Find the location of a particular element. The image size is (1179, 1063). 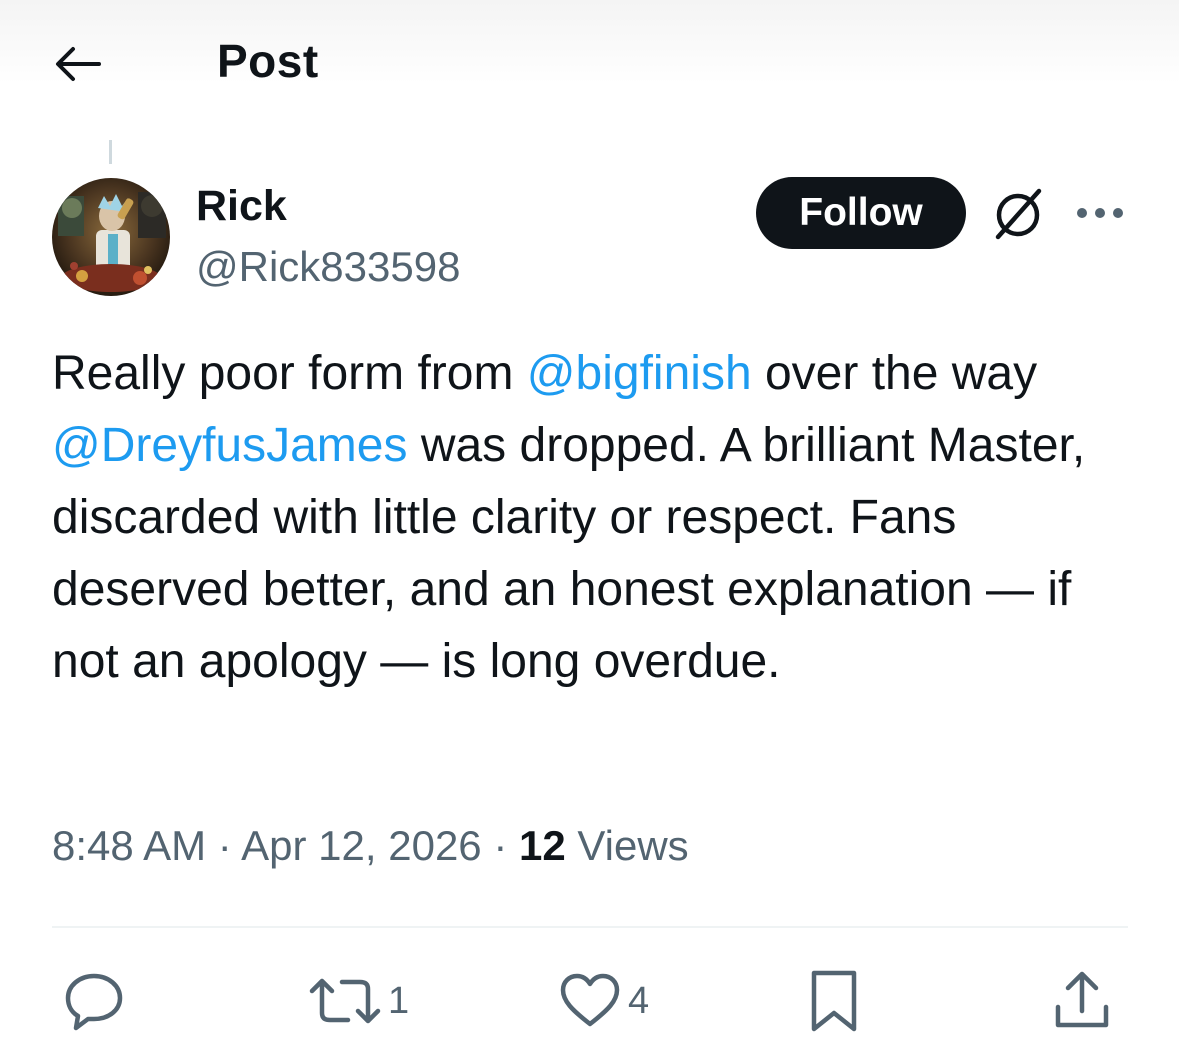

more-options-button is located at coordinates (1100, 213).